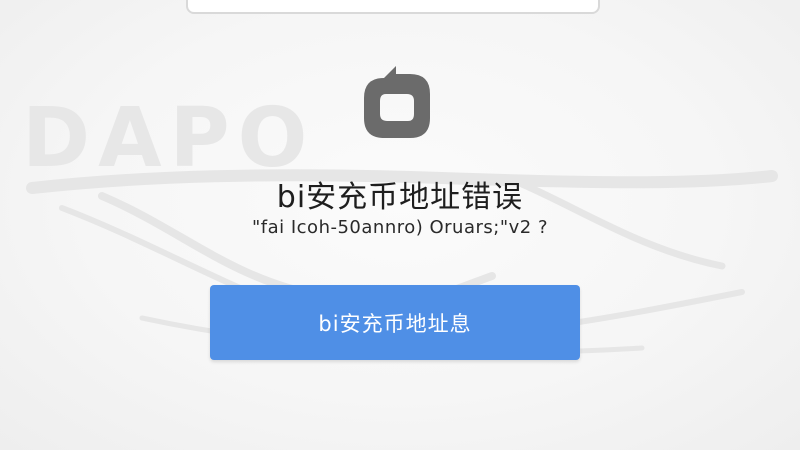  Describe the element at coordinates (393, 7) in the screenshot. I see `top-search-field` at that location.